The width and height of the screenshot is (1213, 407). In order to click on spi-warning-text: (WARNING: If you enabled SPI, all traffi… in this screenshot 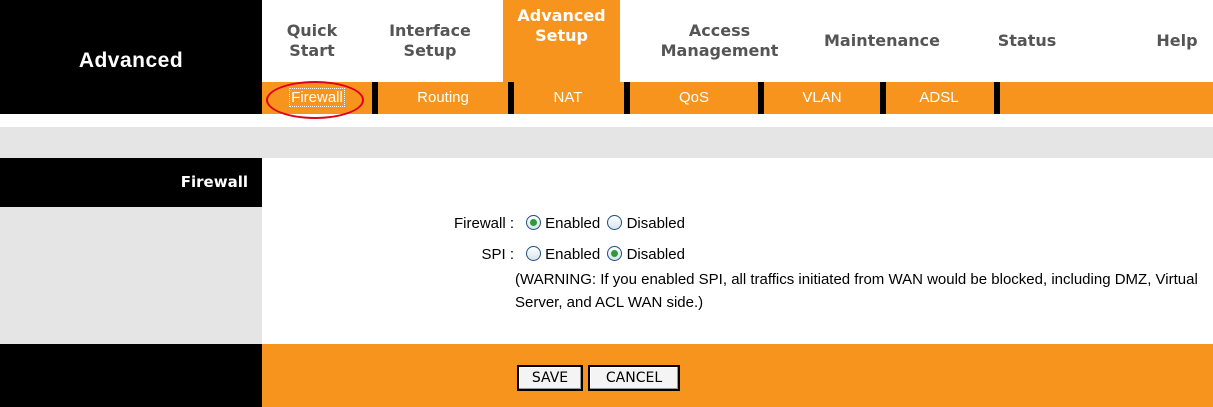, I will do `click(856, 291)`.